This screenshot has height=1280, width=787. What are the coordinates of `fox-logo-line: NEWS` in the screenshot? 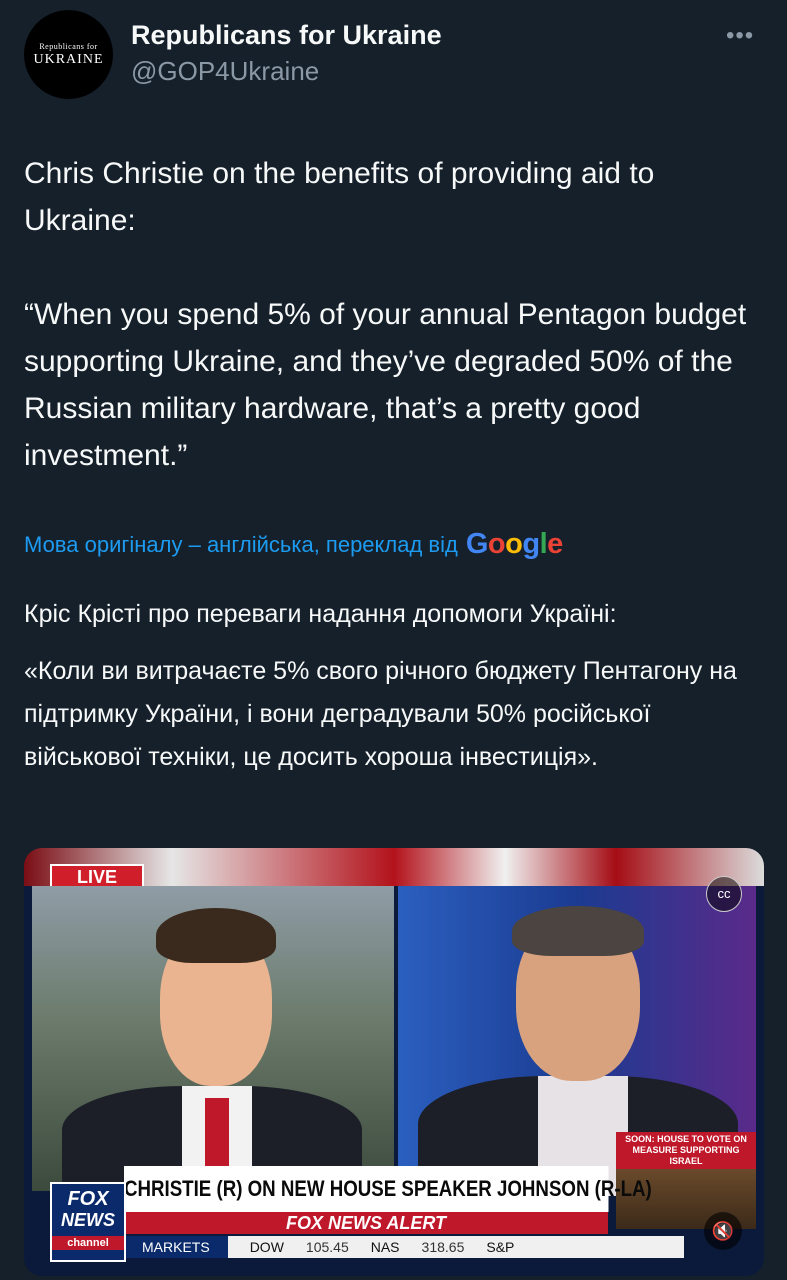 It's located at (88, 1220).